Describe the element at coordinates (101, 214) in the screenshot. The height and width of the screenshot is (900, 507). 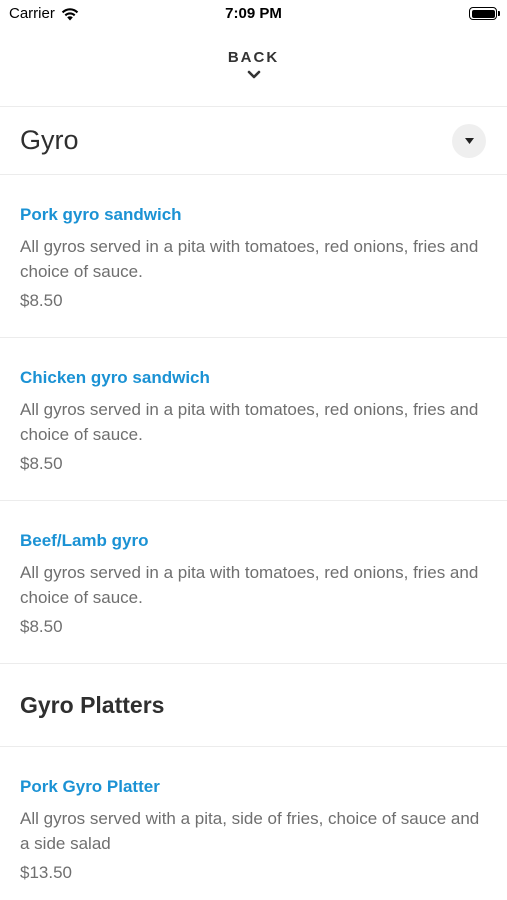
I see `menu-item-name: Pork gyro sandwich` at that location.